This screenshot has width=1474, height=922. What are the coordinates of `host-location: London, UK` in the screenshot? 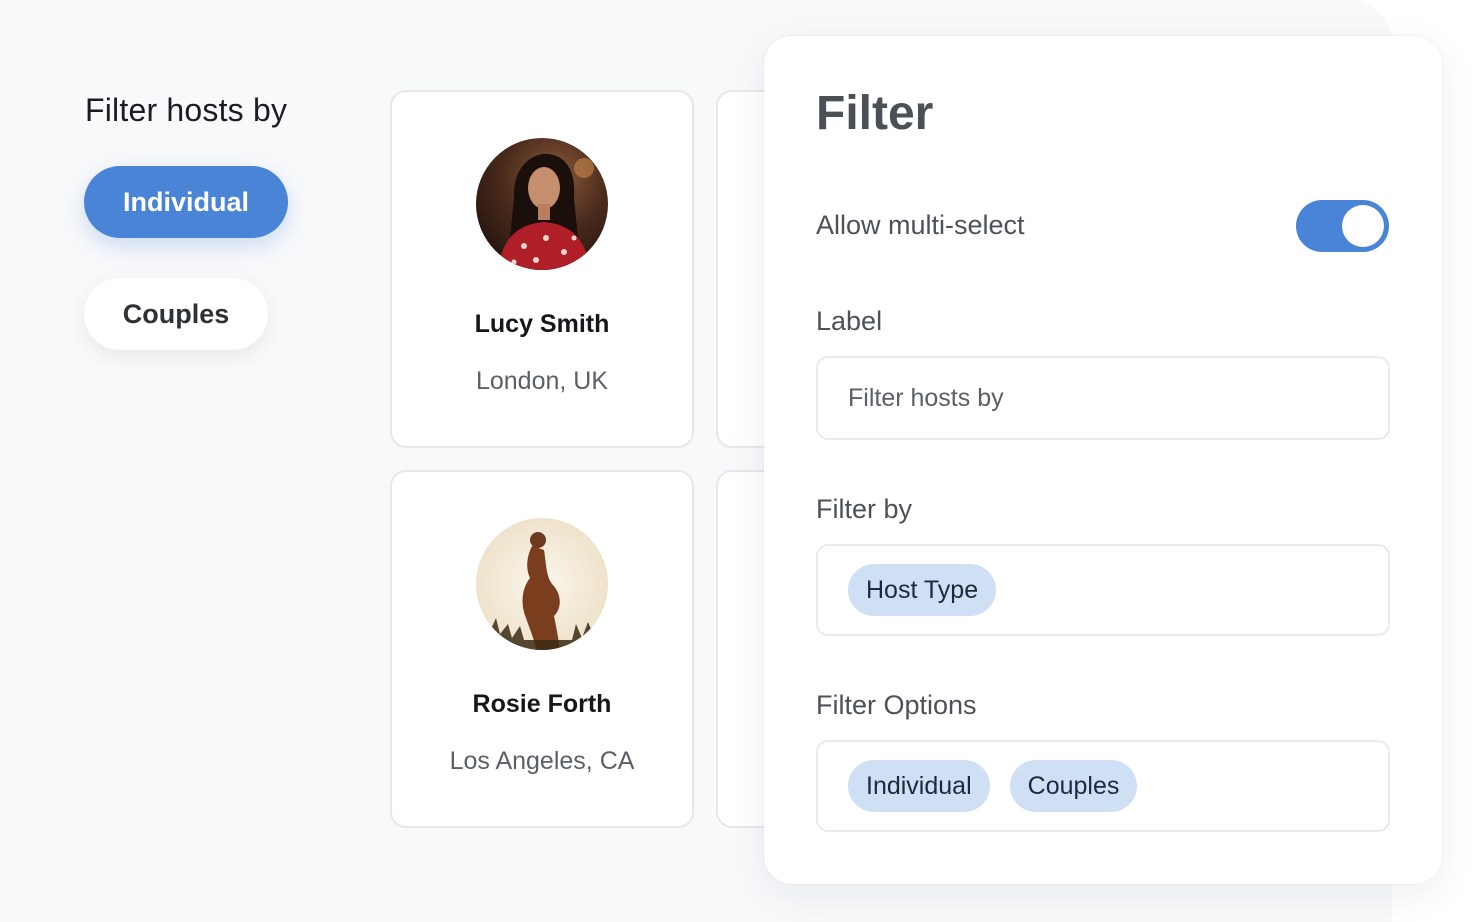 It's located at (542, 381).